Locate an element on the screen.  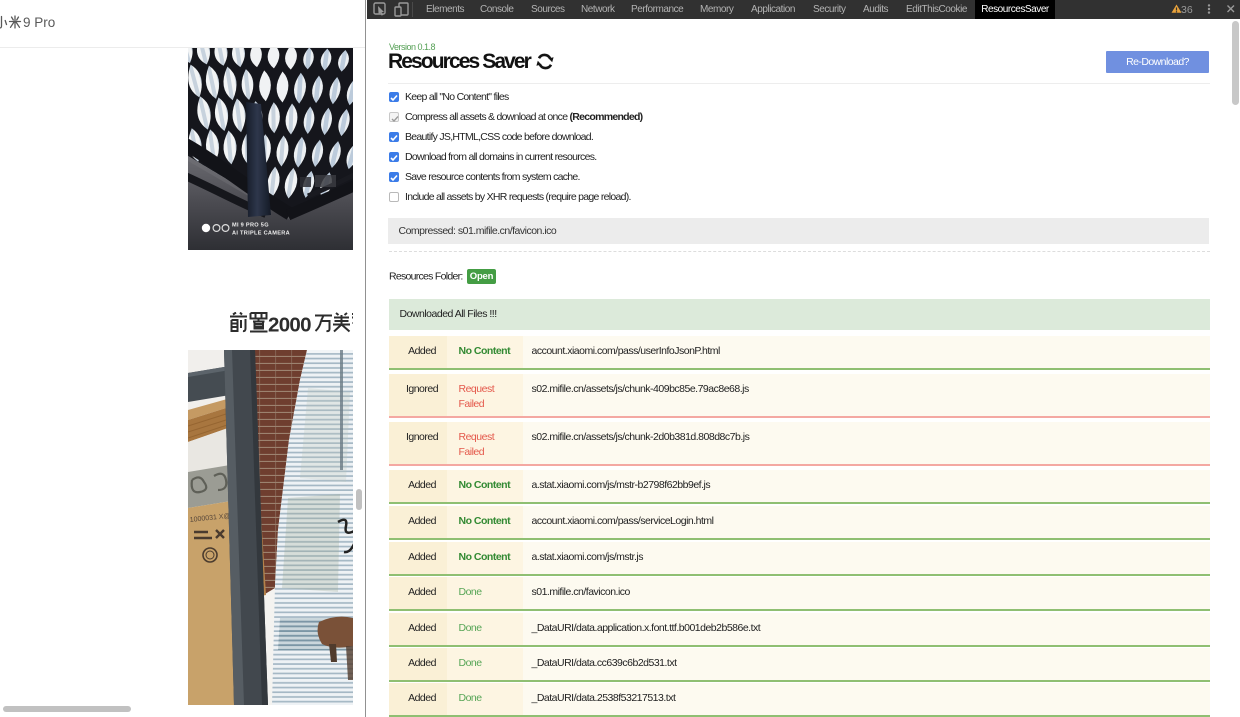
svg-text: AI TRIPLE CAMERA is located at coordinates (261, 234).